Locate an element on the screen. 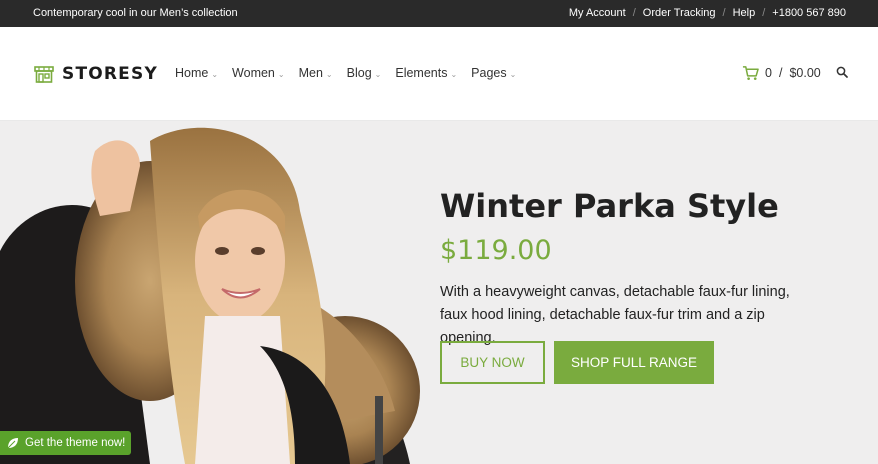  hero-price: $119.00 is located at coordinates (496, 250).